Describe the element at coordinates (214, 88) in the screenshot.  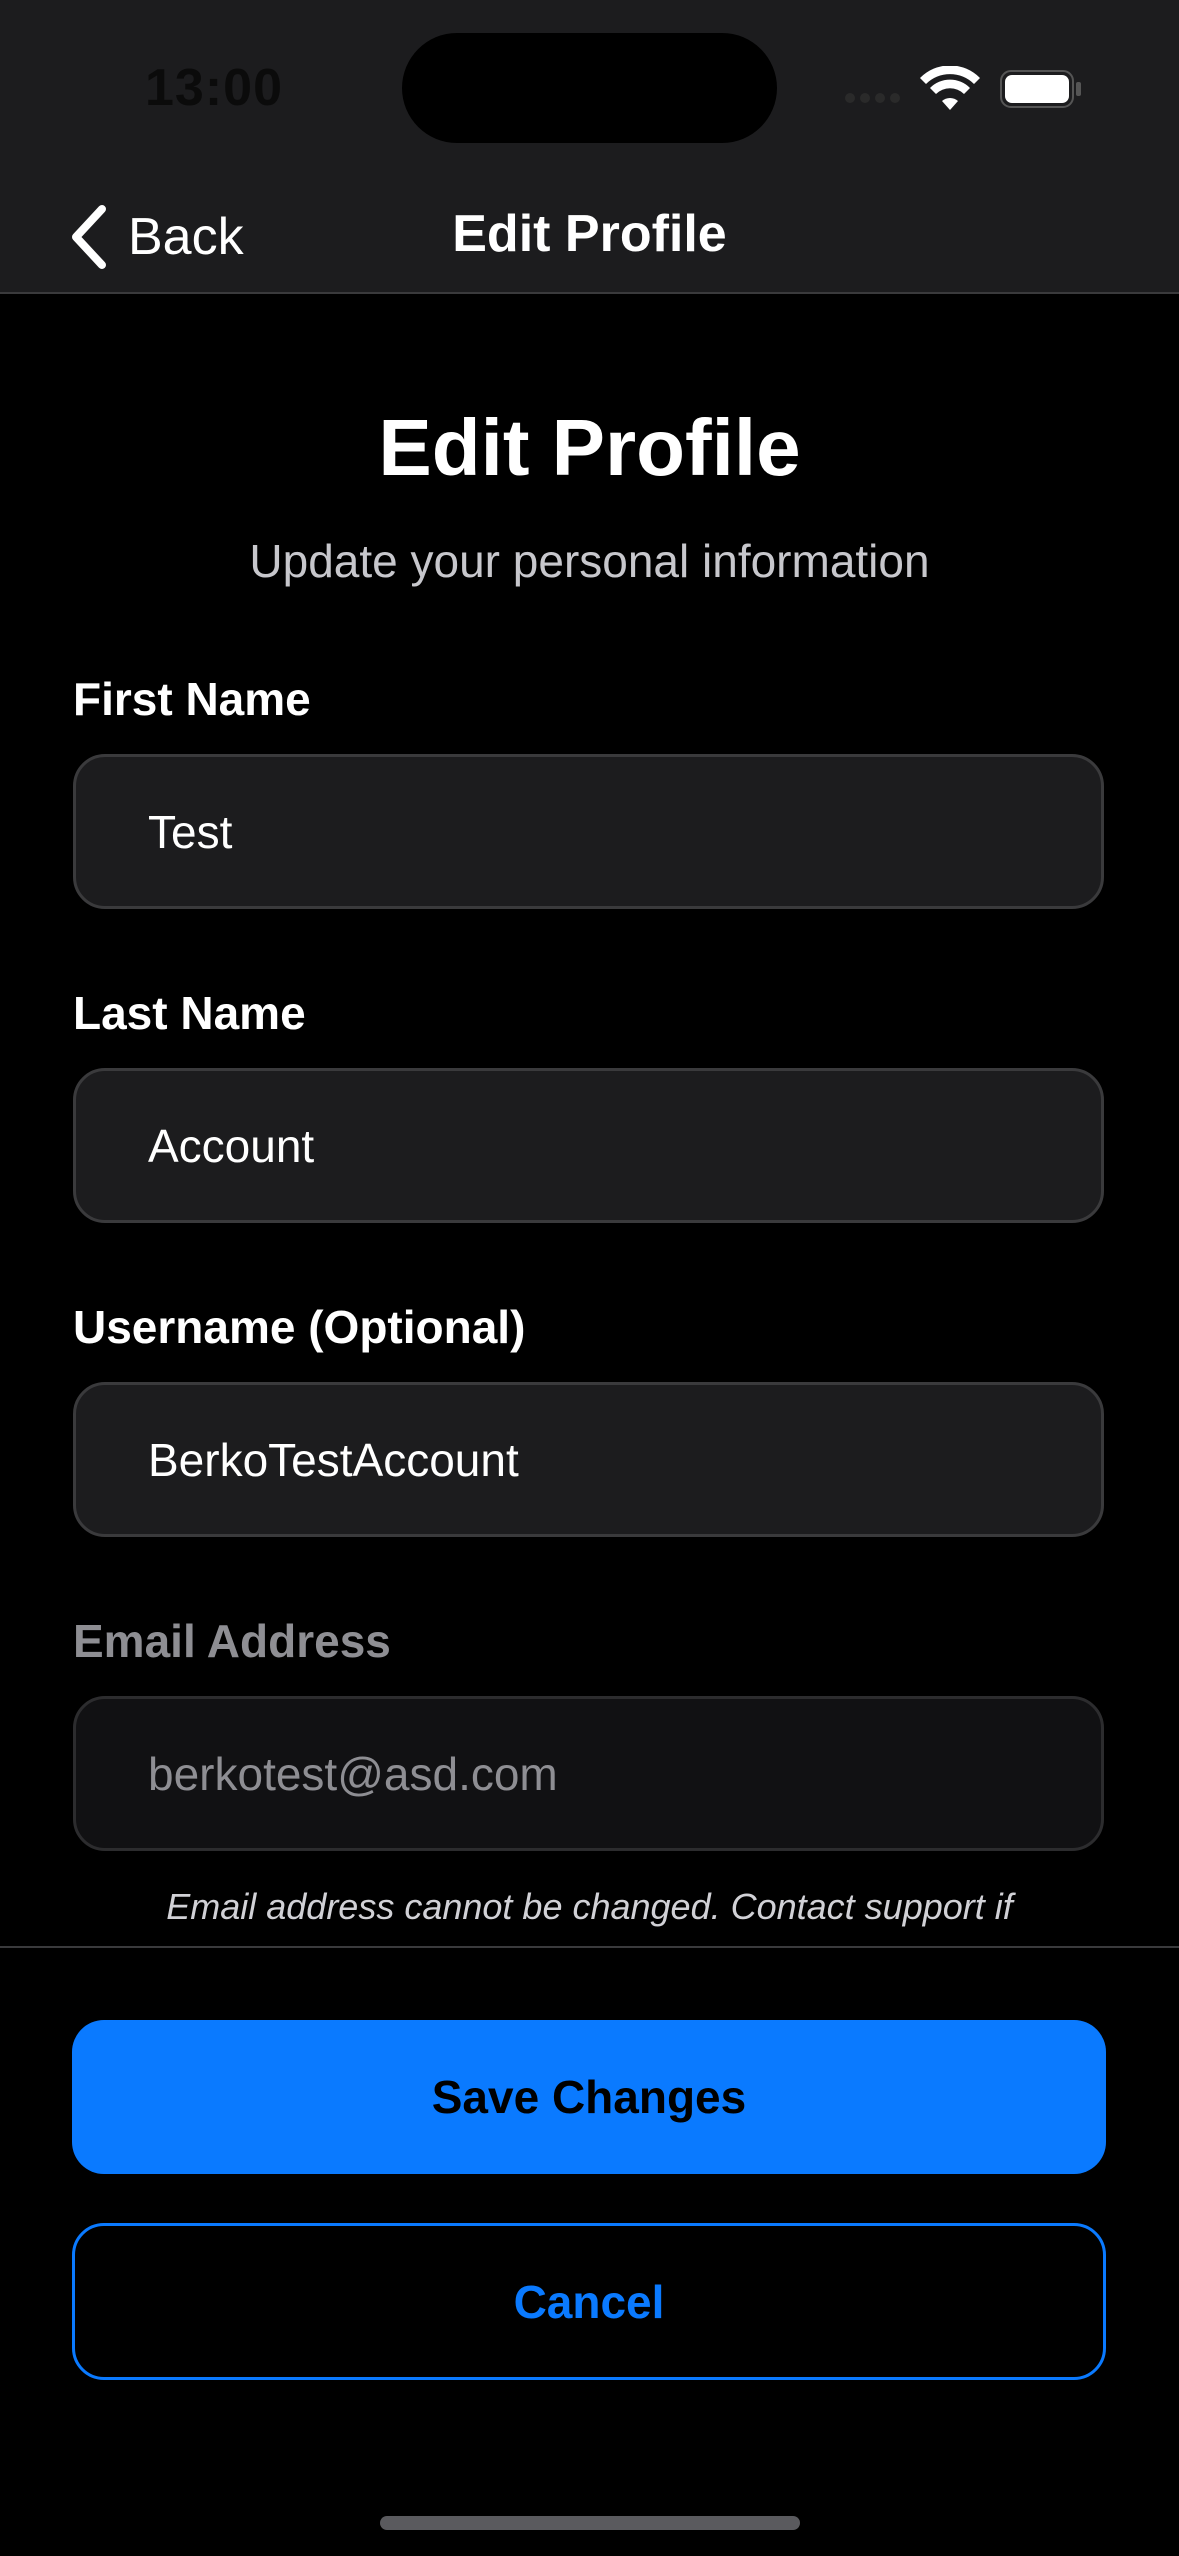
I see `status-time: 13:00` at that location.